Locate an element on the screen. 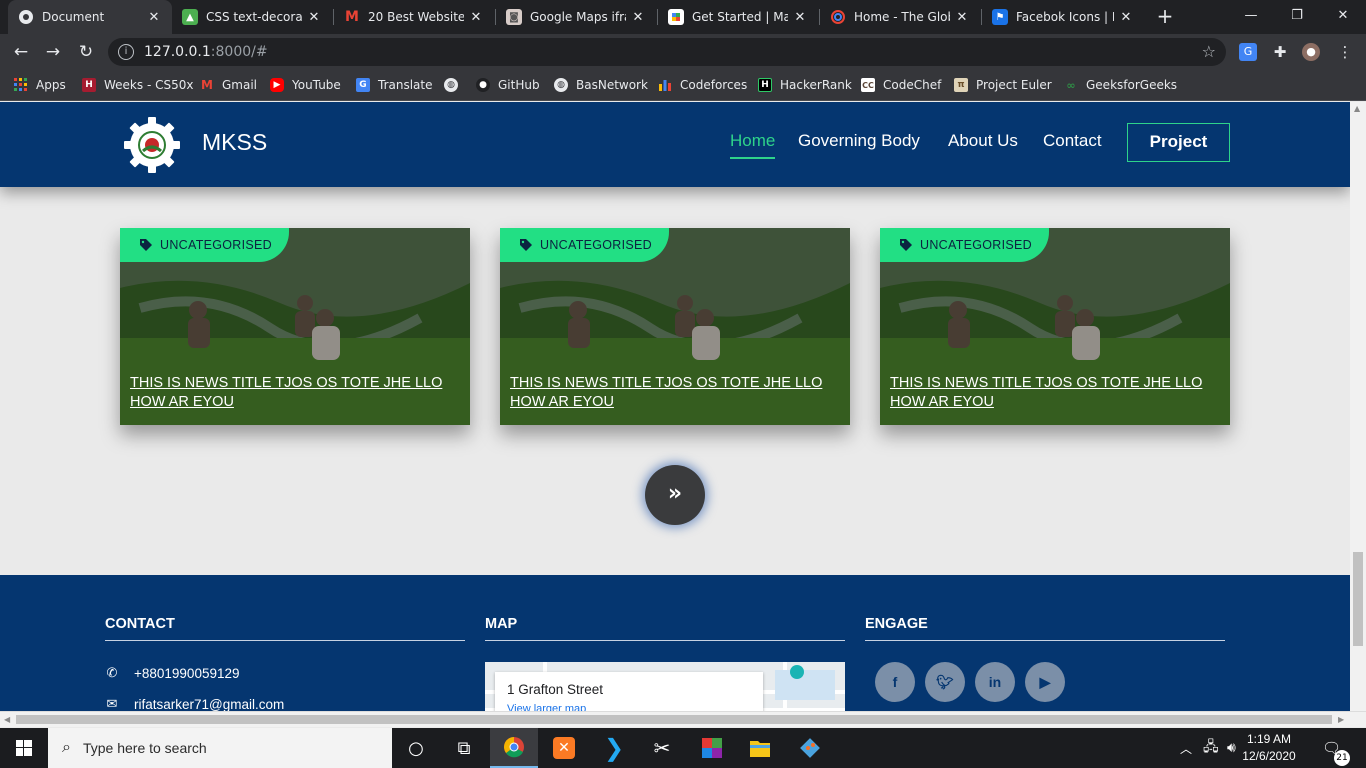 Image resolution: width=1366 pixels, height=768 pixels. scroll-up-arrow-icon: ▲ is located at coordinates (1357, 108).